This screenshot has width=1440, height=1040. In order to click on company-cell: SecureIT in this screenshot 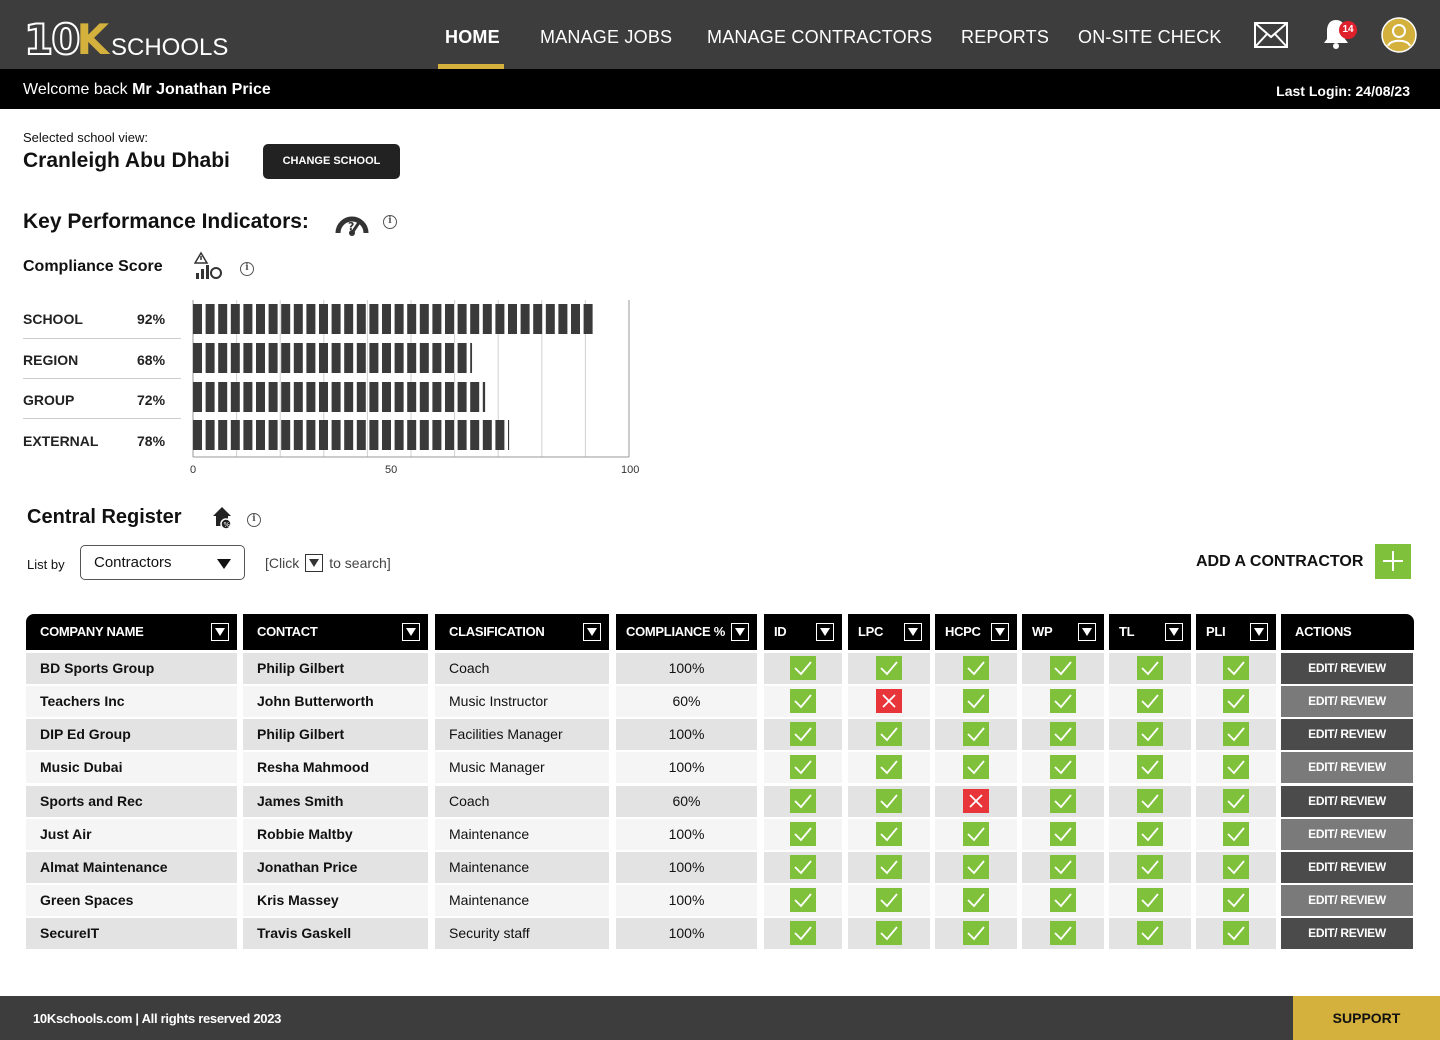, I will do `click(131, 933)`.